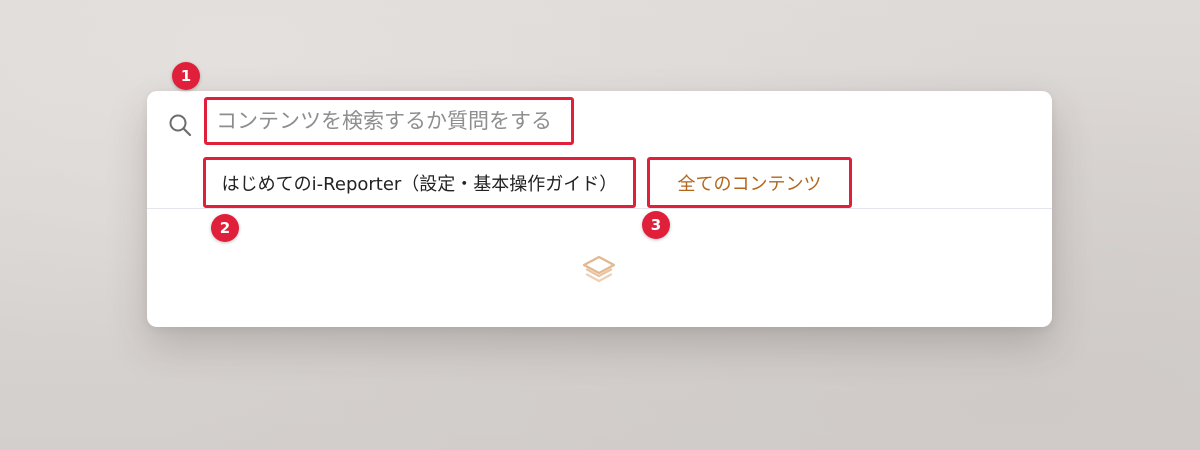  What do you see at coordinates (186, 76) in the screenshot?
I see `annotation-badge-1: 1` at bounding box center [186, 76].